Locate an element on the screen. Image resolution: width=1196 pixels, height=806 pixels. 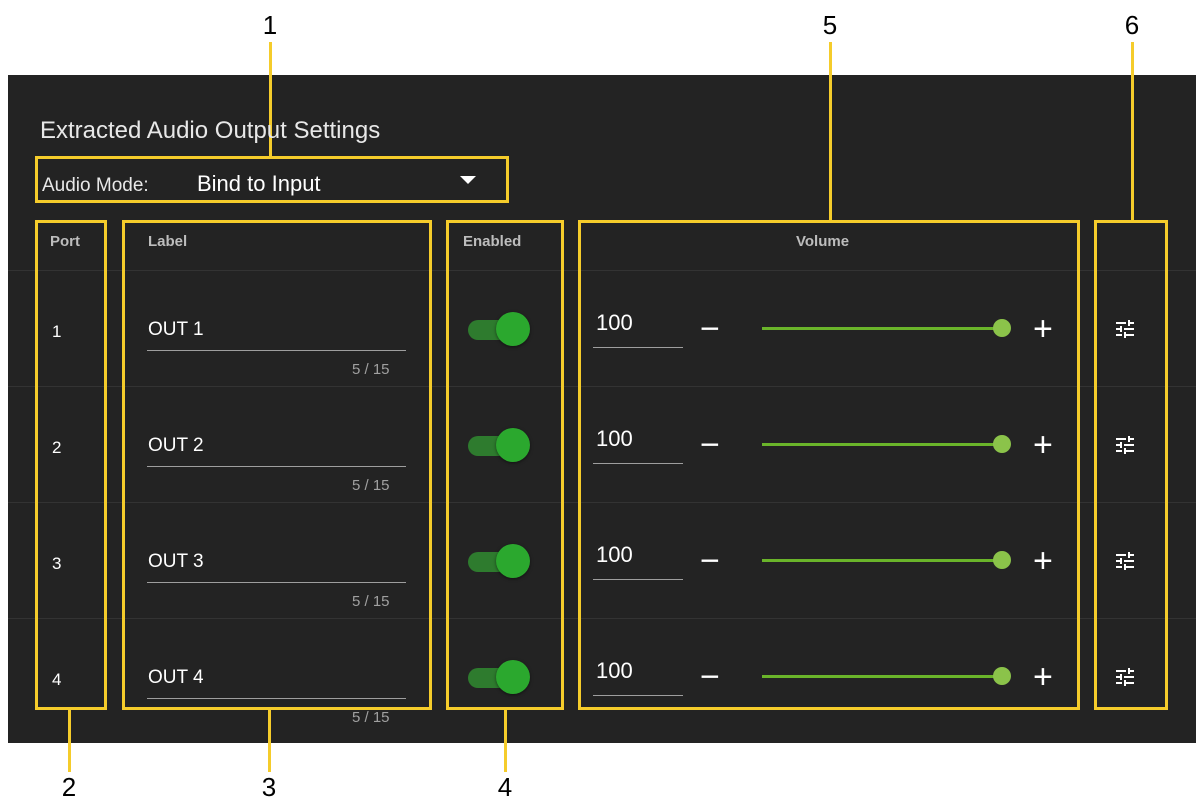
callout-number-5: 5 is located at coordinates (830, 25).